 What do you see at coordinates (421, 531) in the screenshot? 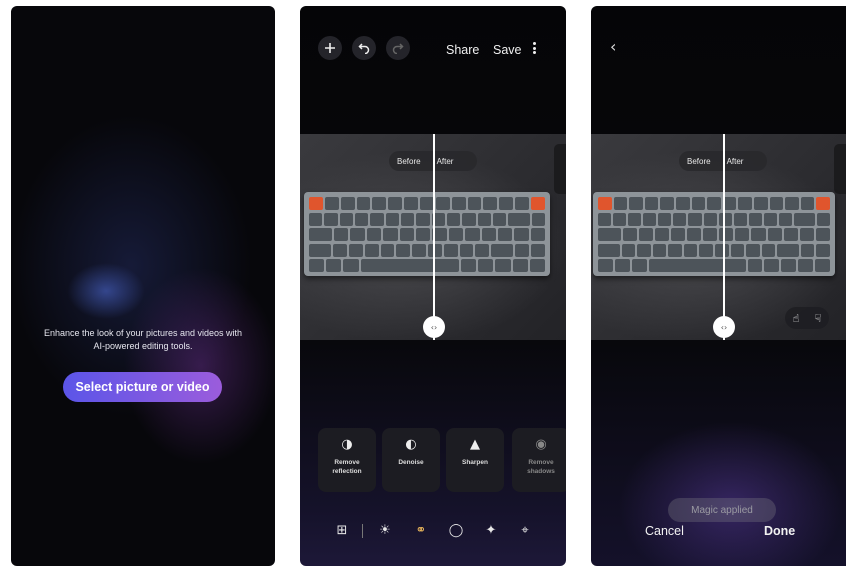
I see `filter-icon: ⚭` at bounding box center [421, 531].